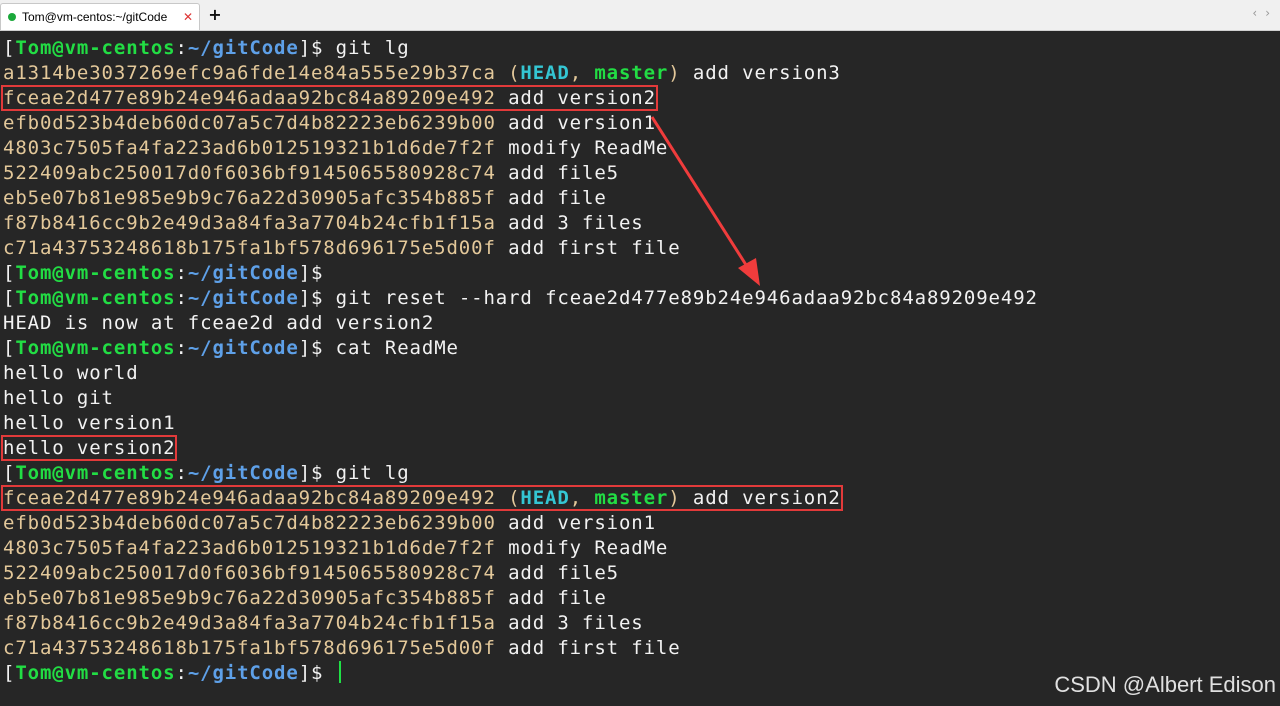 This screenshot has width=1280, height=706. What do you see at coordinates (1261, 15) in the screenshot?
I see `tab-nav: ‹ ›` at bounding box center [1261, 15].